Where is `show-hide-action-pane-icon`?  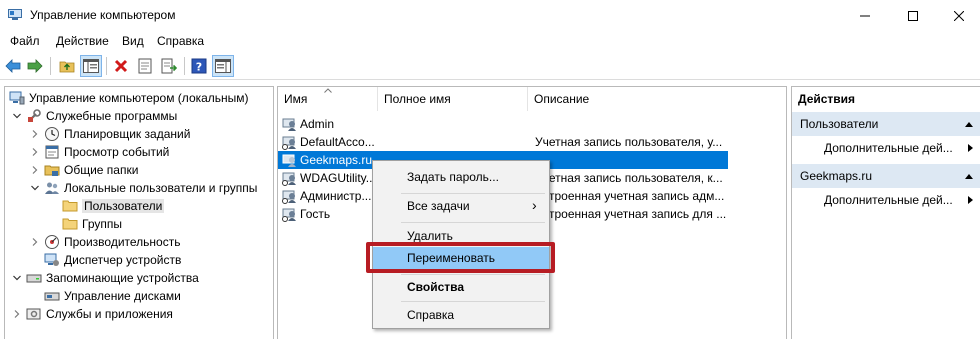 show-hide-action-pane-icon is located at coordinates (223, 66).